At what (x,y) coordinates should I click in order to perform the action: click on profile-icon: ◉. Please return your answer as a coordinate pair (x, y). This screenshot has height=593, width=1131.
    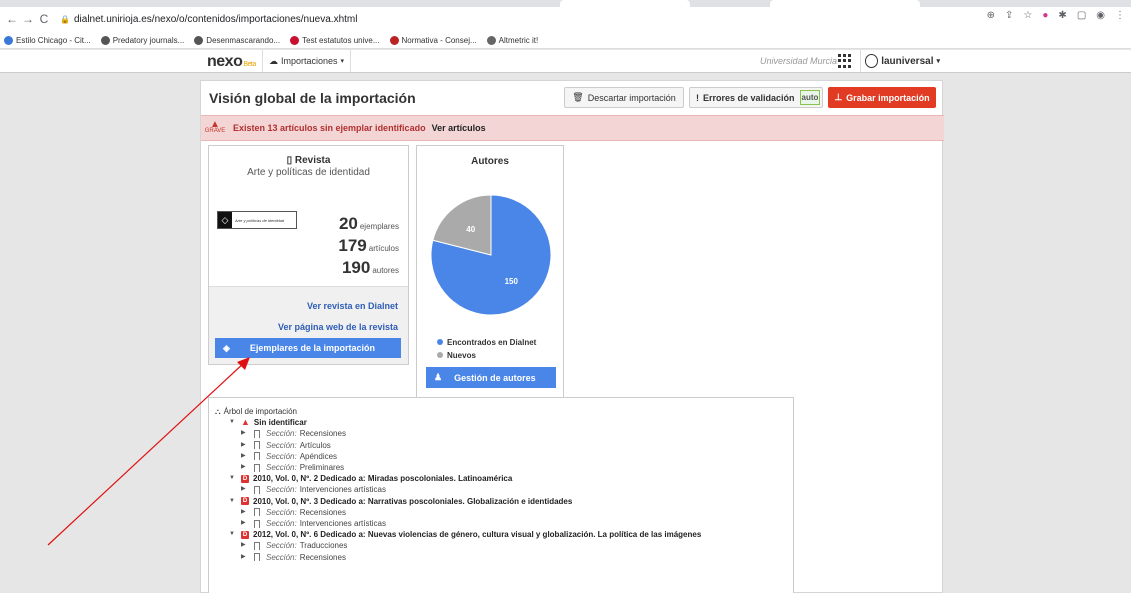
    Looking at the image, I should click on (1100, 15).